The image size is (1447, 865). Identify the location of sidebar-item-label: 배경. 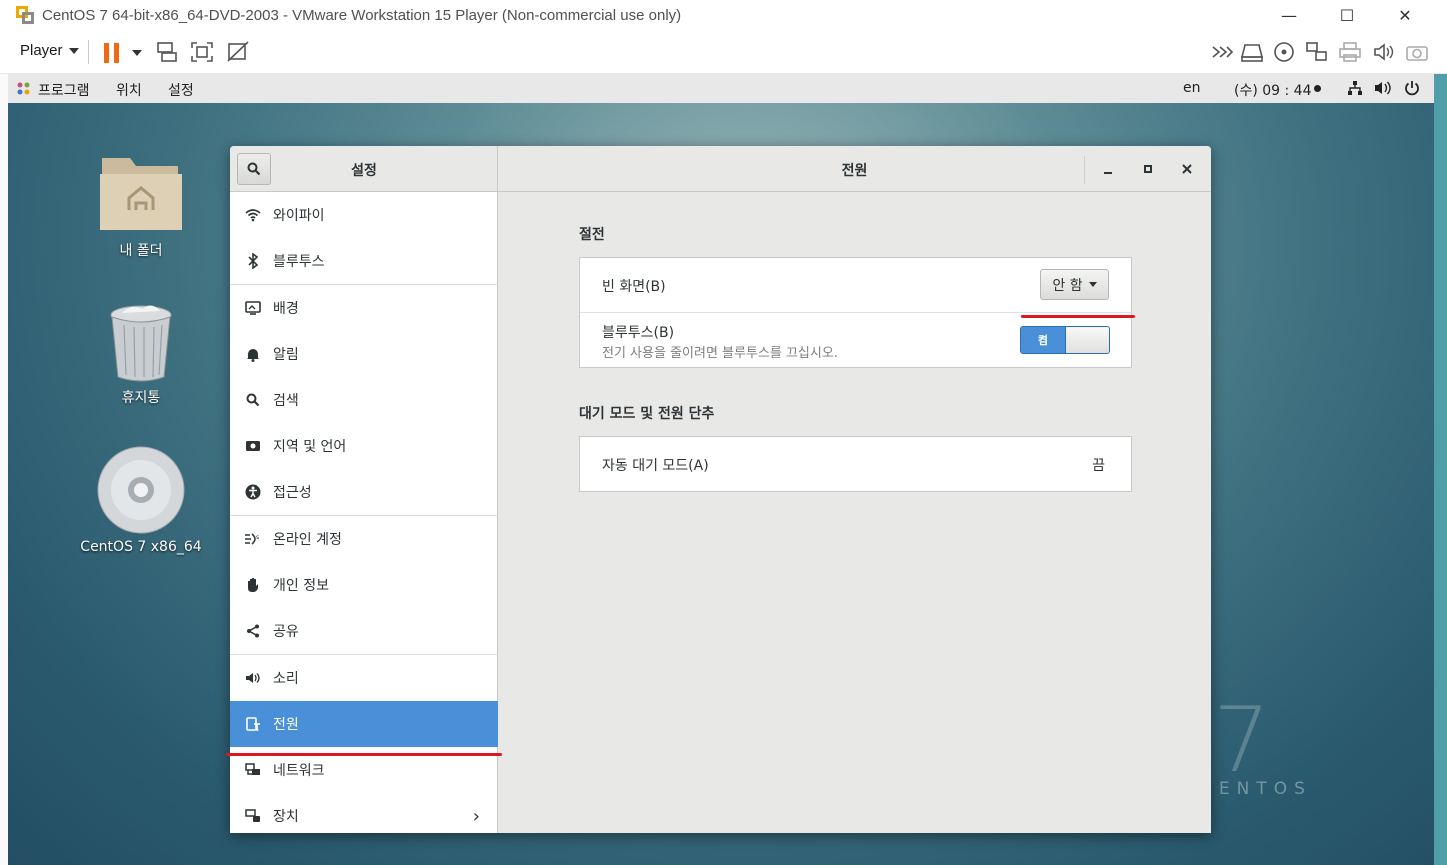
(286, 309).